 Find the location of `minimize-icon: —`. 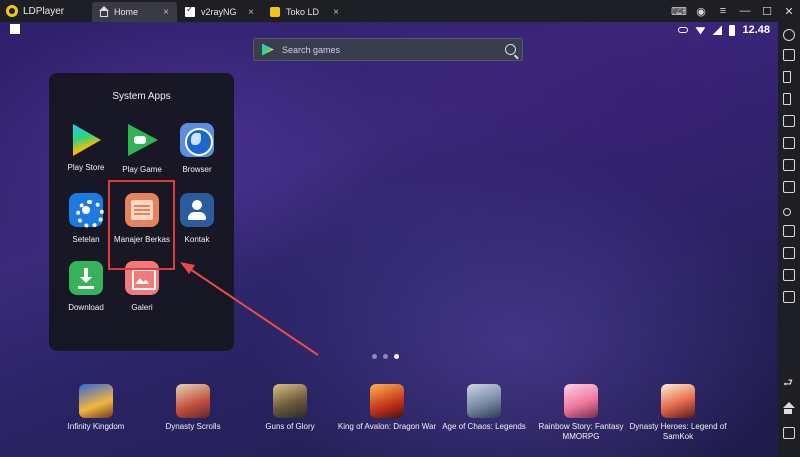

minimize-icon: — is located at coordinates (745, 11).